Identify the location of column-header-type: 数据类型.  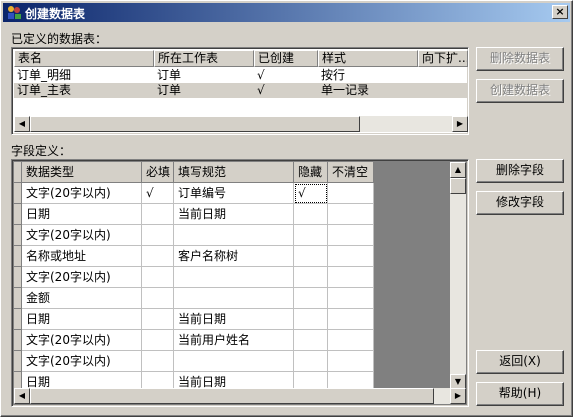
(82, 172).